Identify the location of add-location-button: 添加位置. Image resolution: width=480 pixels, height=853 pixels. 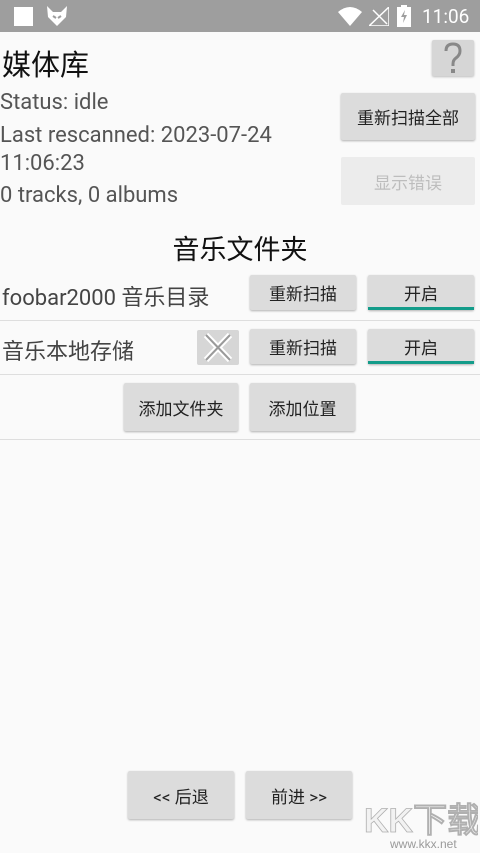
(302, 407).